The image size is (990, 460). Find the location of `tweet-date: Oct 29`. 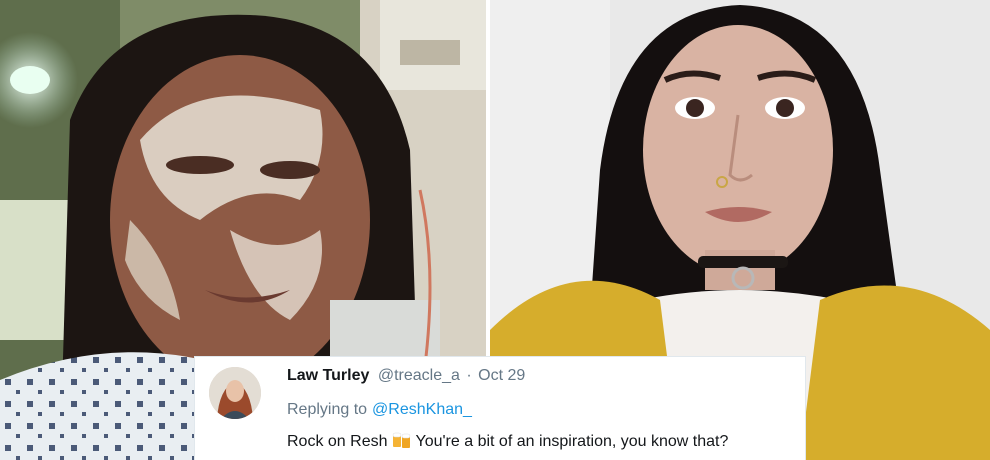

tweet-date: Oct 29 is located at coordinates (501, 375).